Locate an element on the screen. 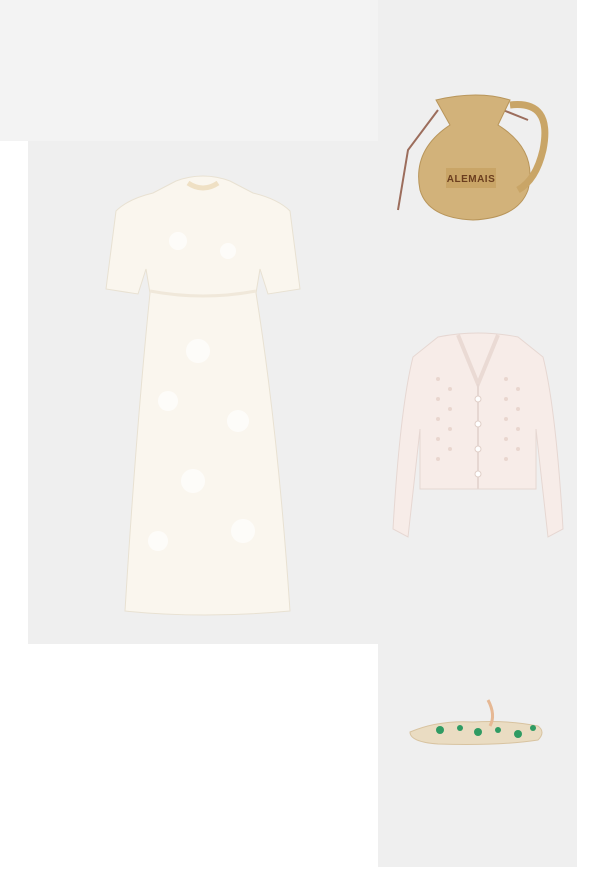  flats-product-tile is located at coordinates (477, 720).